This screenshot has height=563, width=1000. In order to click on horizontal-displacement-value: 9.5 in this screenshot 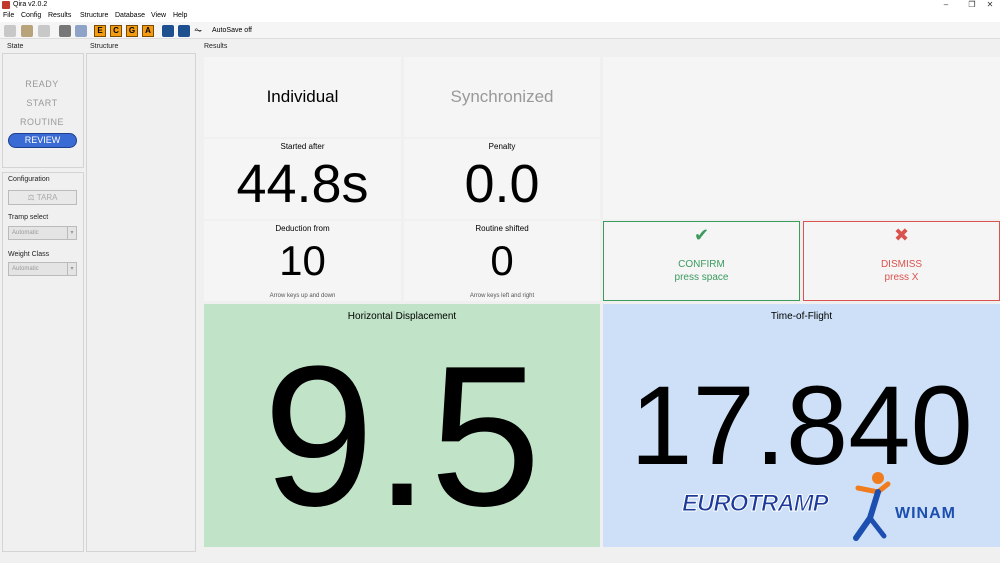, I will do `click(402, 436)`.